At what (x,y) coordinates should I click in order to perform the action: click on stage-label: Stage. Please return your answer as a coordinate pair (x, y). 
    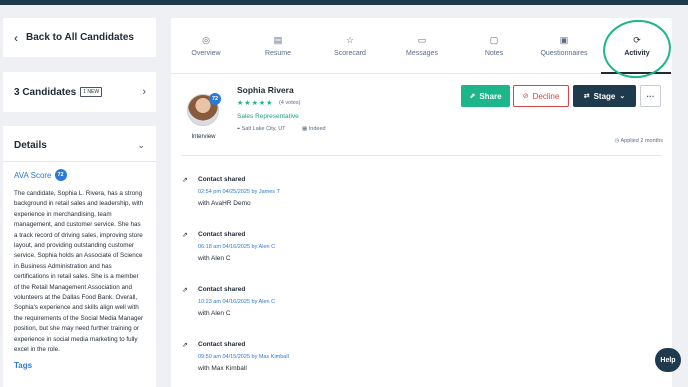
    Looking at the image, I should click on (604, 96).